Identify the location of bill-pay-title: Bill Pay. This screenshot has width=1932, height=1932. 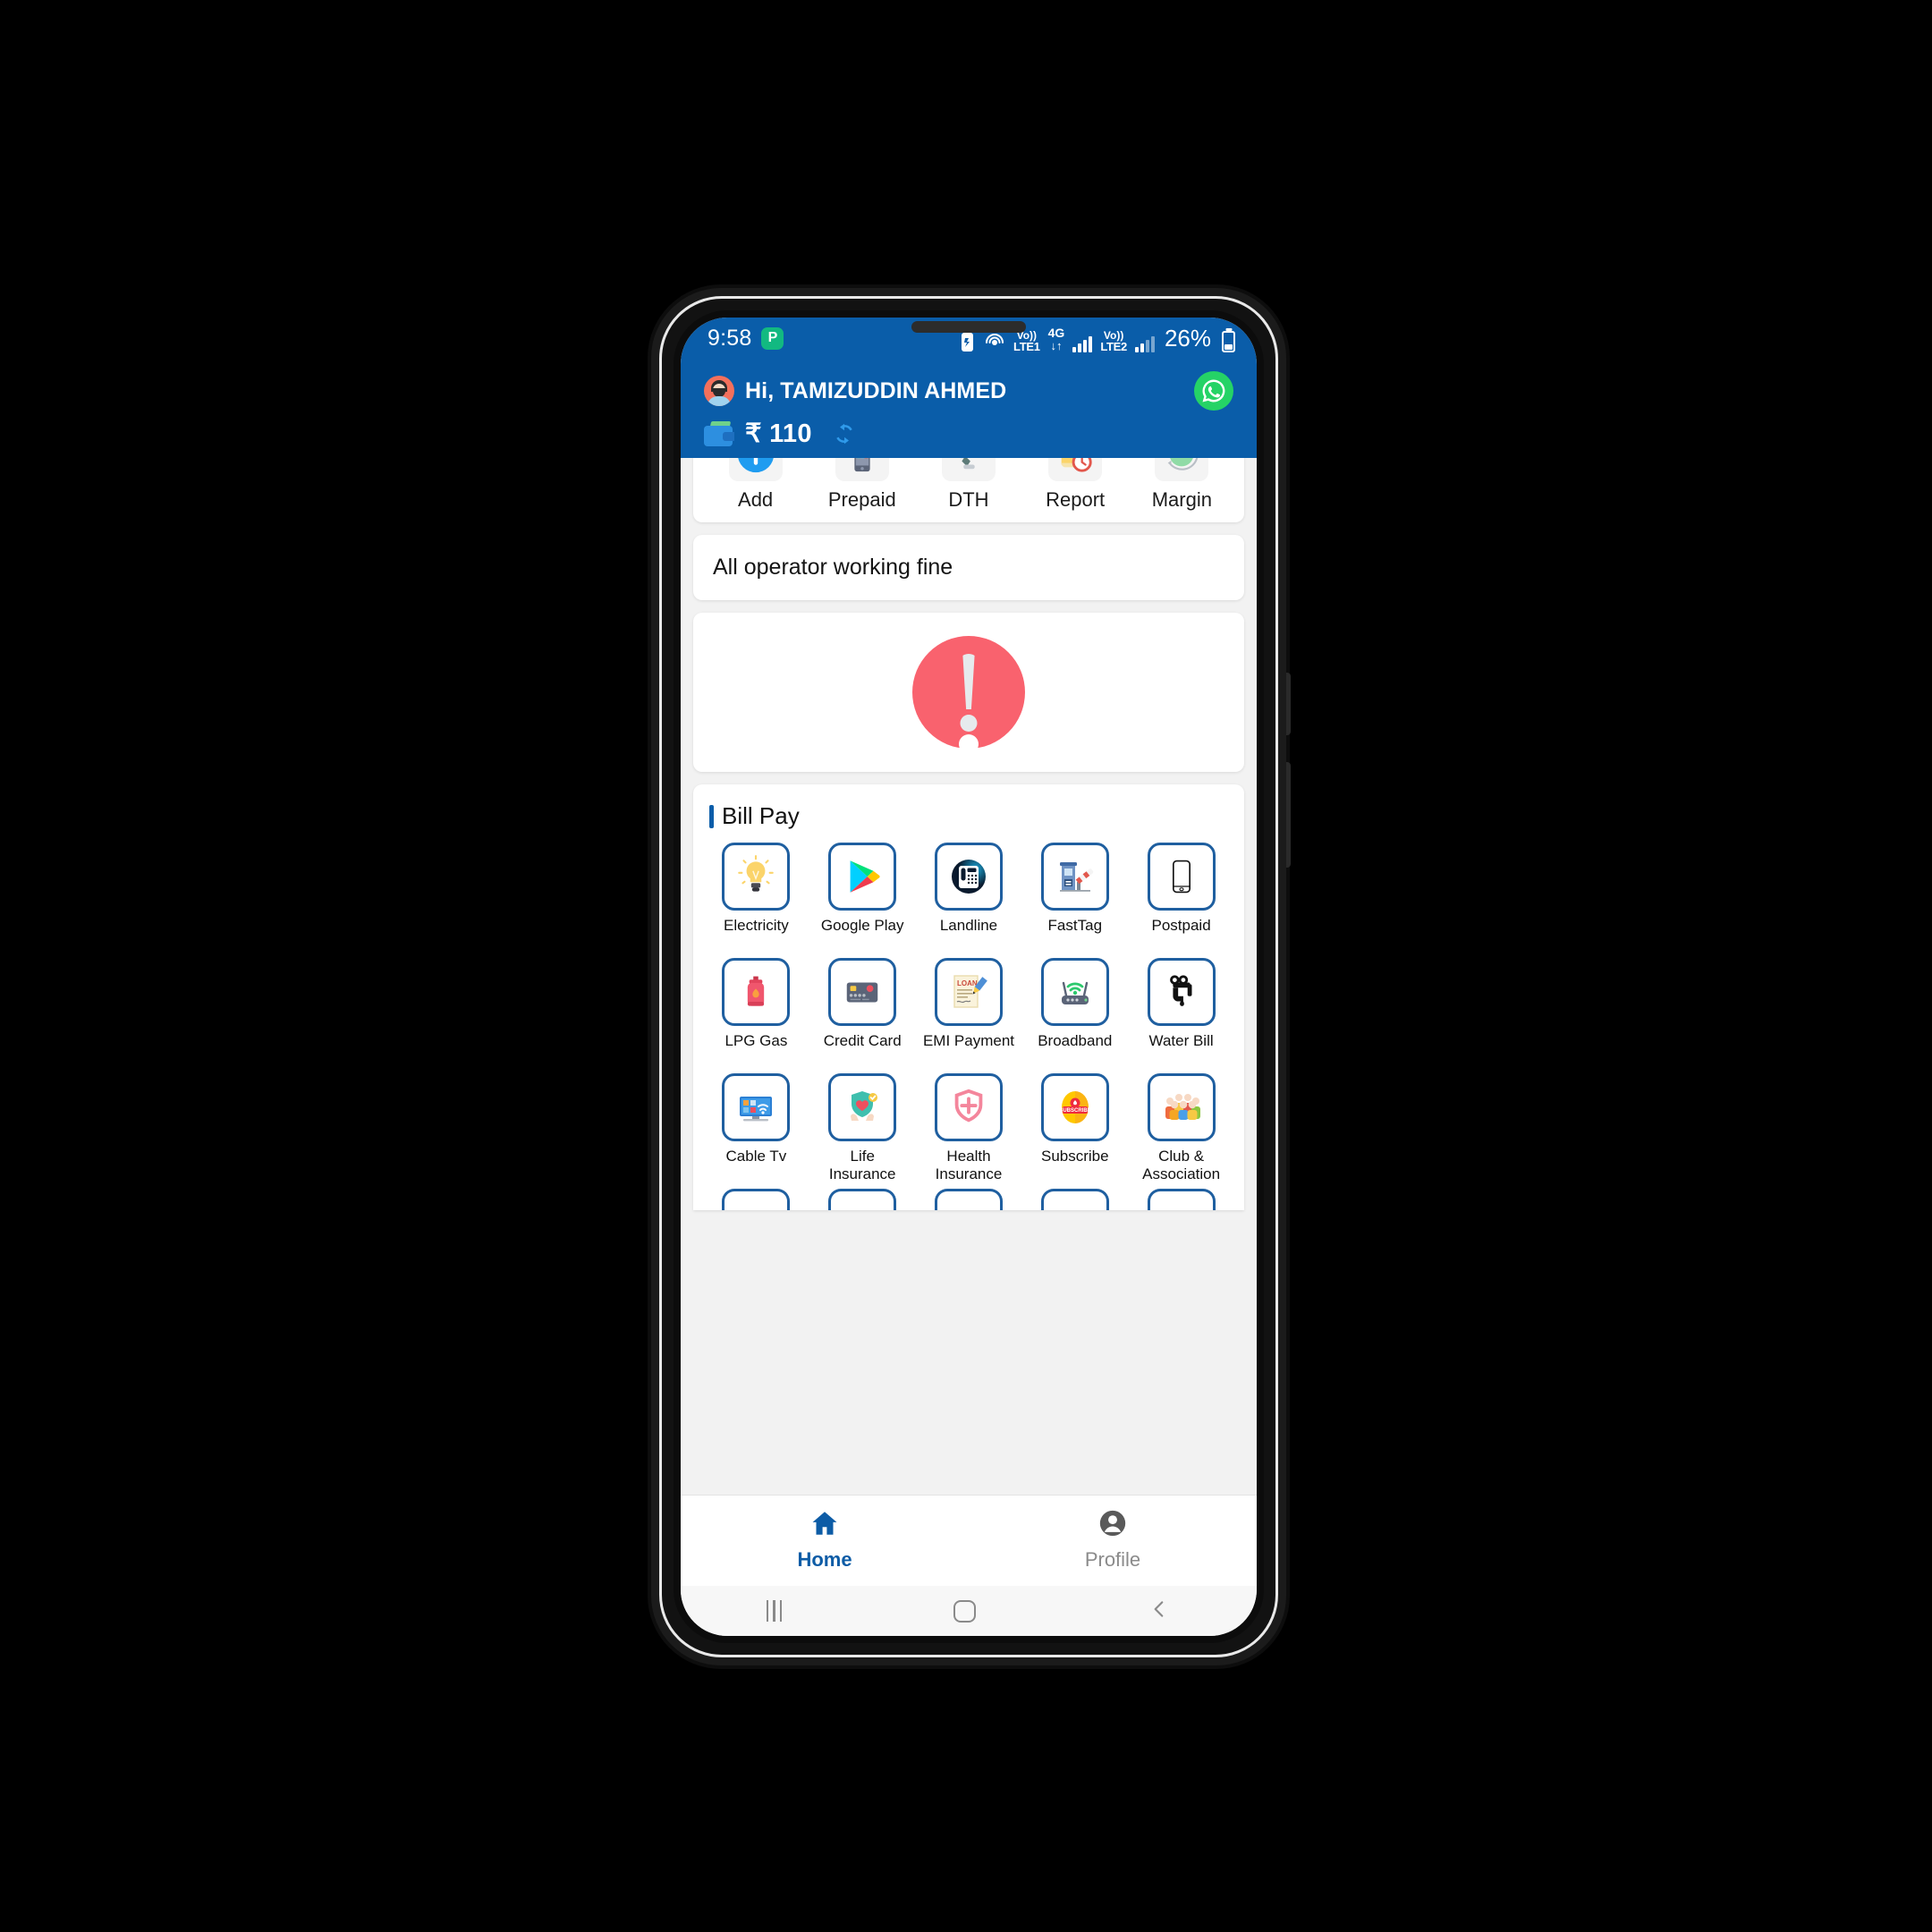
(761, 815).